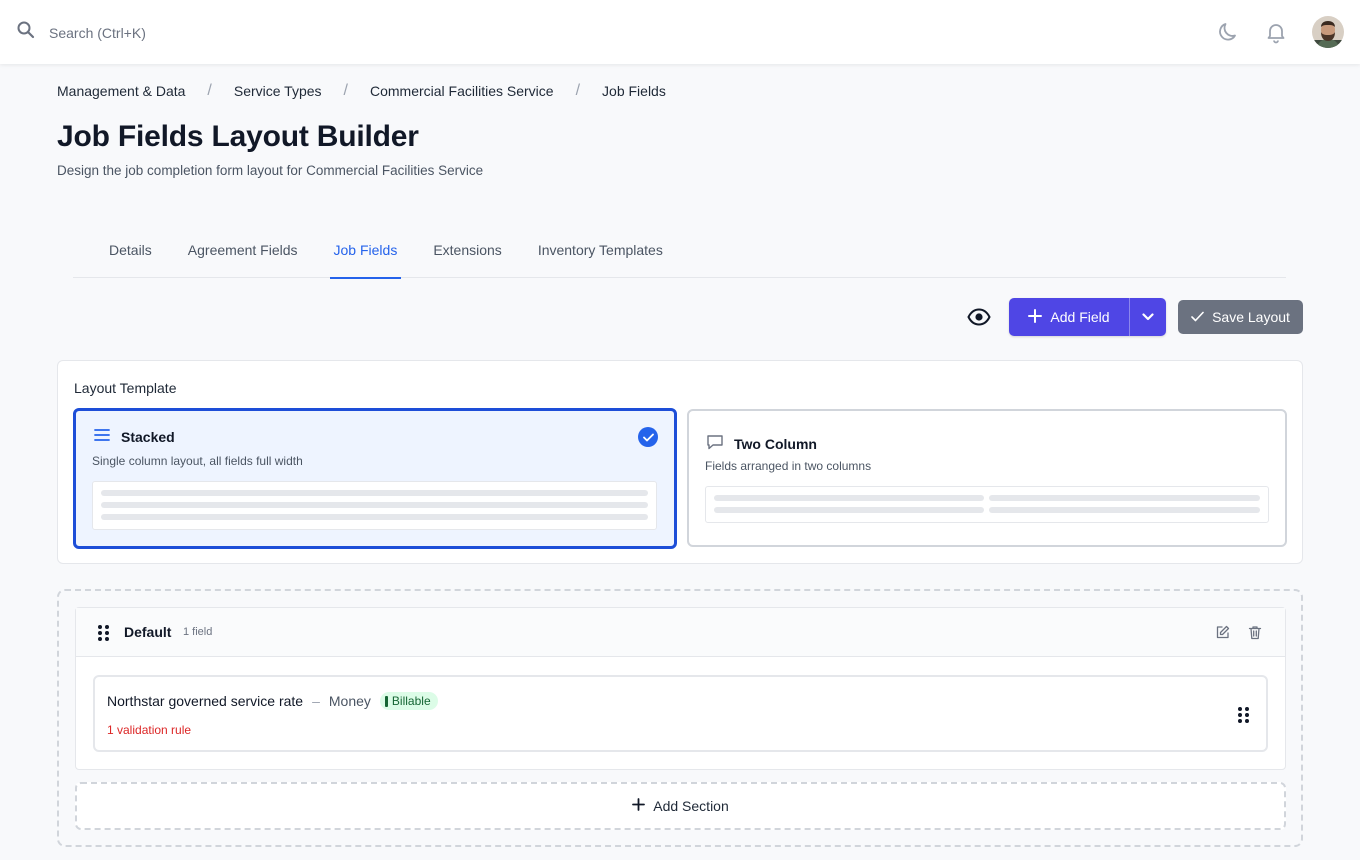 The image size is (1360, 860). I want to click on template-title: Two Column, so click(761, 443).